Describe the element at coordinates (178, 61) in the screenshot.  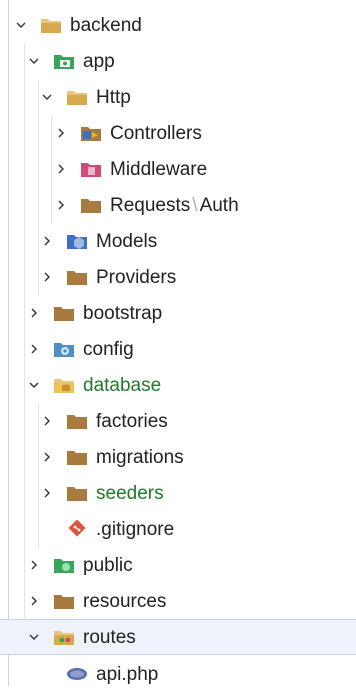
I see `tree-item-app: app` at that location.